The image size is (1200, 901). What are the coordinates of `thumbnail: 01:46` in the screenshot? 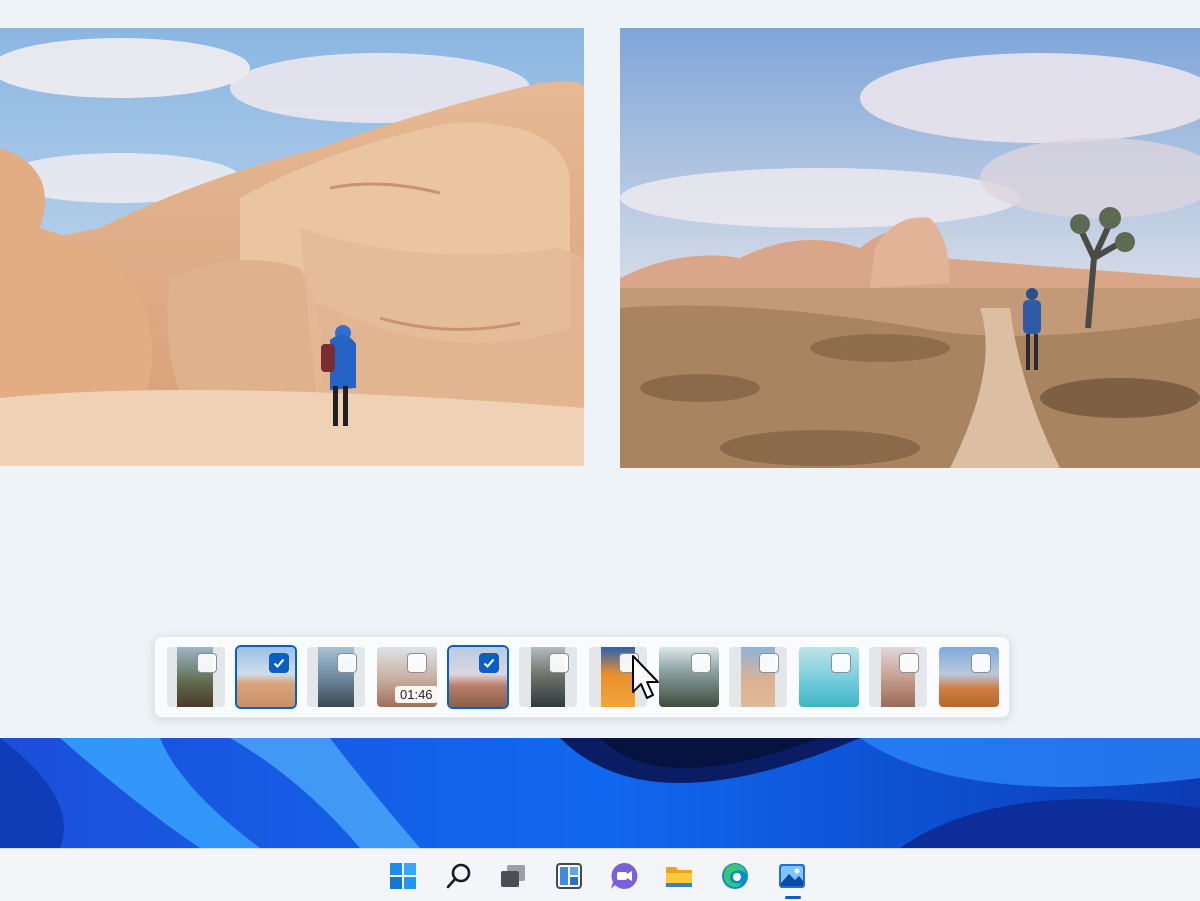 It's located at (407, 677).